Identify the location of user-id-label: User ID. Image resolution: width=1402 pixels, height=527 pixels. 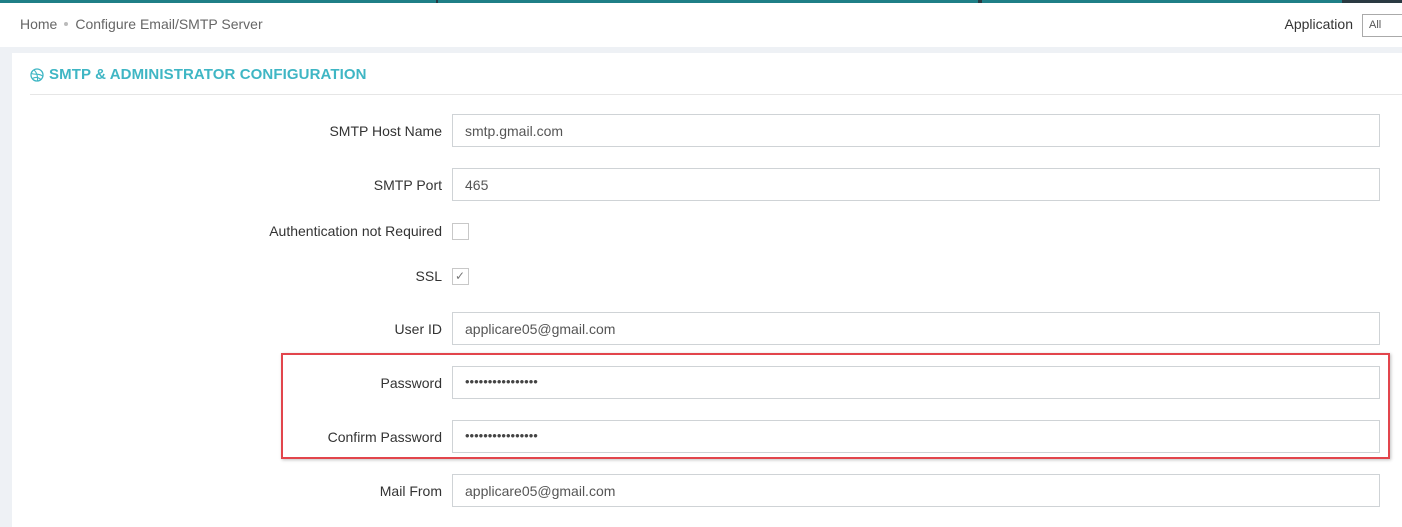
(418, 329).